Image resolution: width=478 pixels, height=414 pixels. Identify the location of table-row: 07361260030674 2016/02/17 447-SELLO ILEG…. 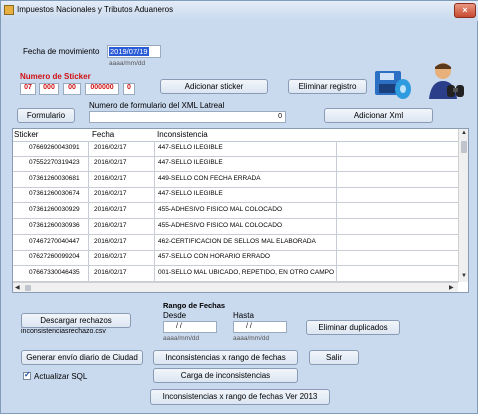
(235, 195).